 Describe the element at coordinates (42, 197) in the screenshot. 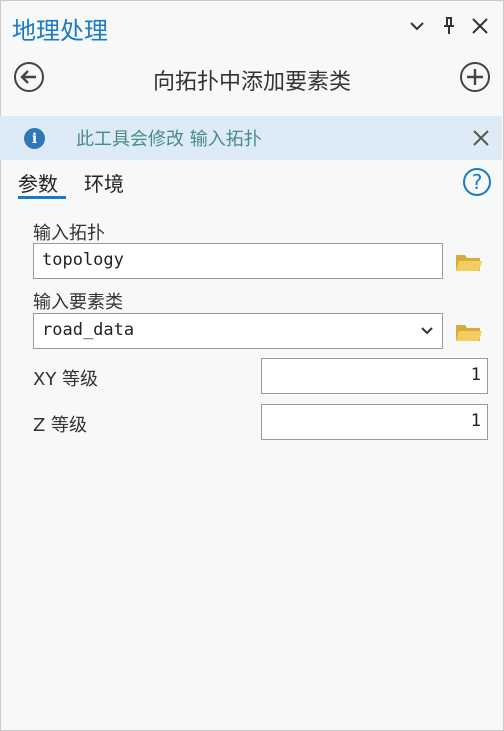

I see `active-tab-indicator` at that location.